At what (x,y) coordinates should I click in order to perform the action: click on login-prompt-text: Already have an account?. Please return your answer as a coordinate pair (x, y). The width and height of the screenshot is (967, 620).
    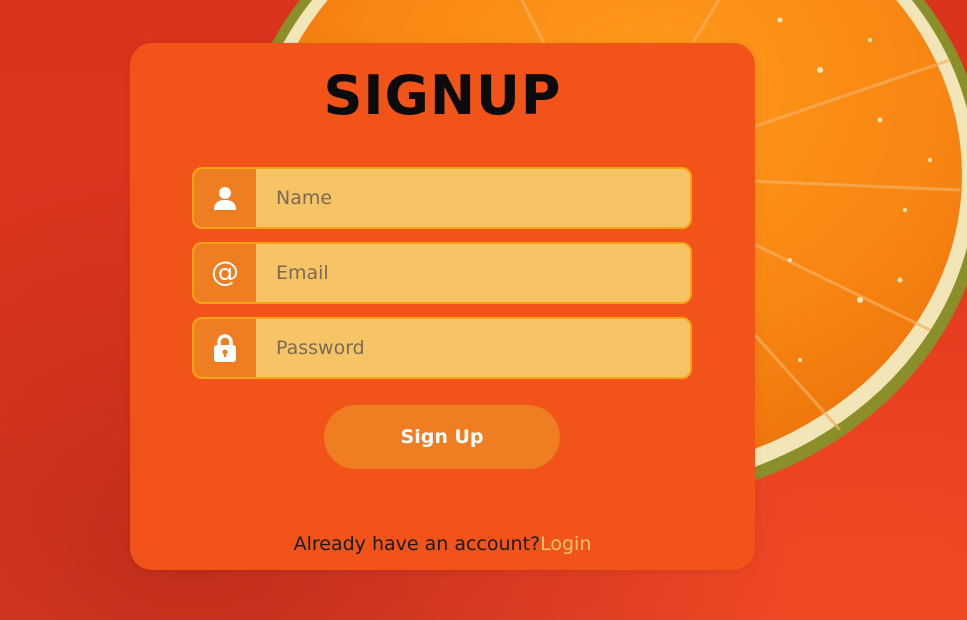
    Looking at the image, I should click on (417, 544).